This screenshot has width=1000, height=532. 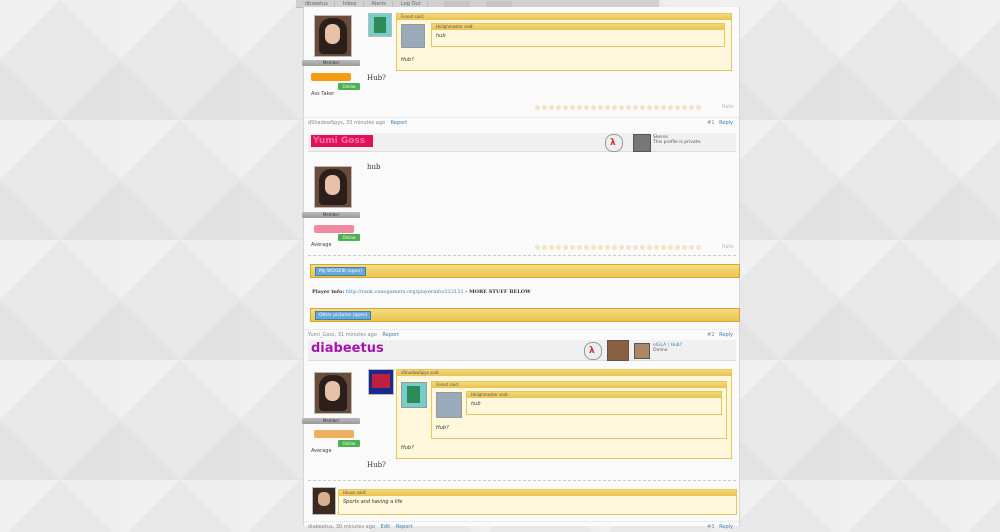 I want to click on post-meta: Yumi_Gass, 31 minutes ago Report, so click(x=353, y=335).